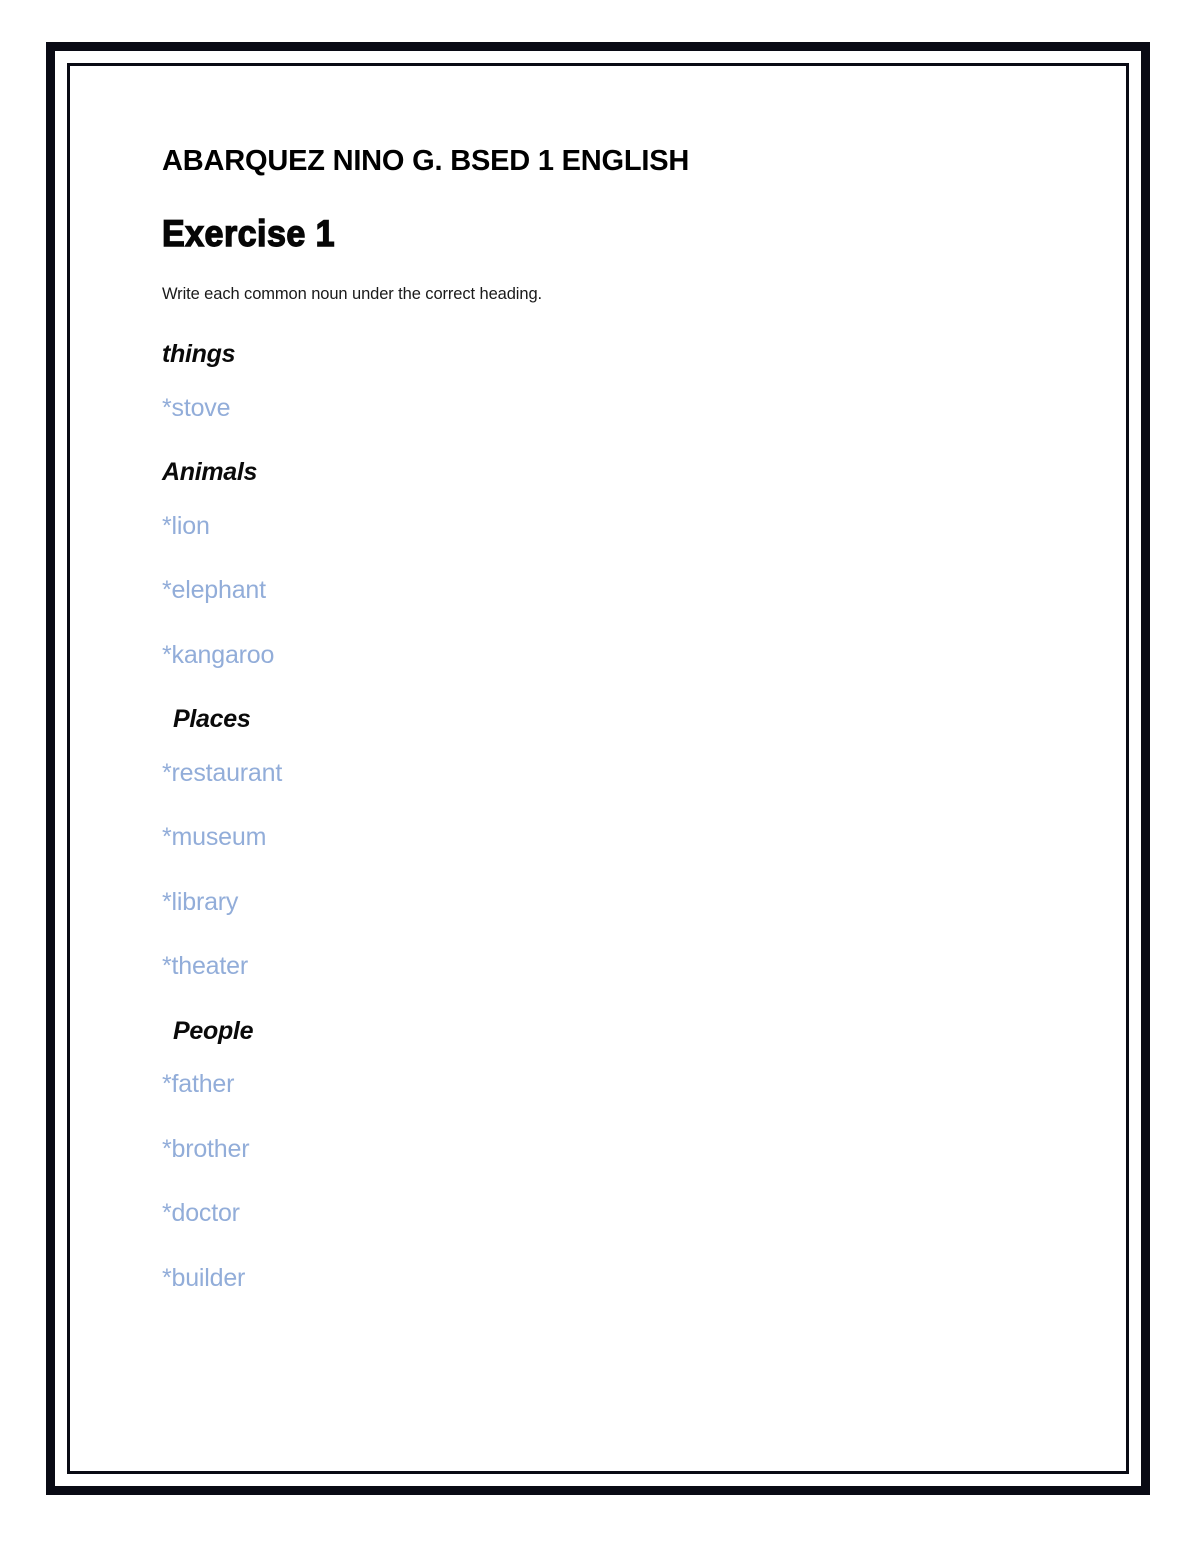 This screenshot has width=1200, height=1553. What do you see at coordinates (426, 161) in the screenshot?
I see `page-title: ABARQUEZ NINO G. BSED 1 ENGLISH` at bounding box center [426, 161].